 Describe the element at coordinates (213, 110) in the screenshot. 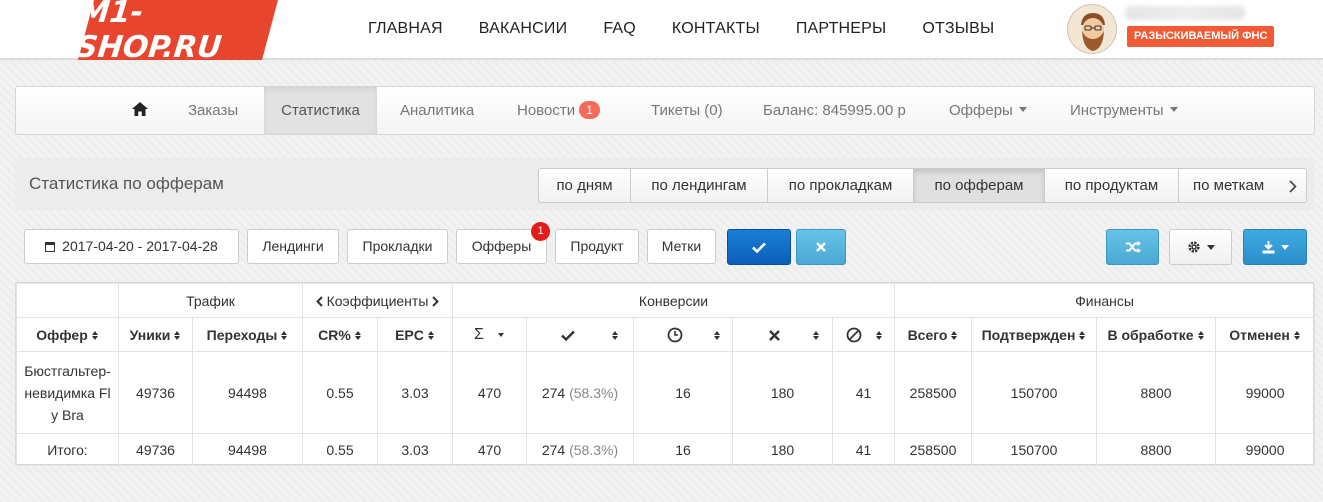

I see `panel-nav-orders: Заказы` at that location.